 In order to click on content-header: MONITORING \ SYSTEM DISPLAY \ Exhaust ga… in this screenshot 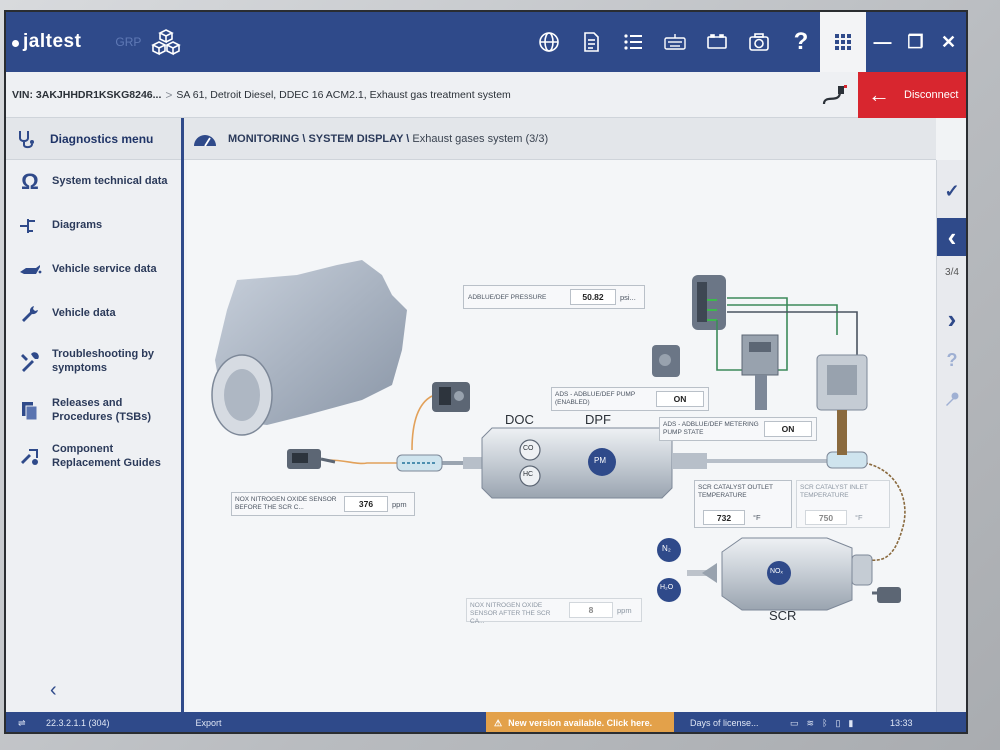, I will do `click(560, 139)`.